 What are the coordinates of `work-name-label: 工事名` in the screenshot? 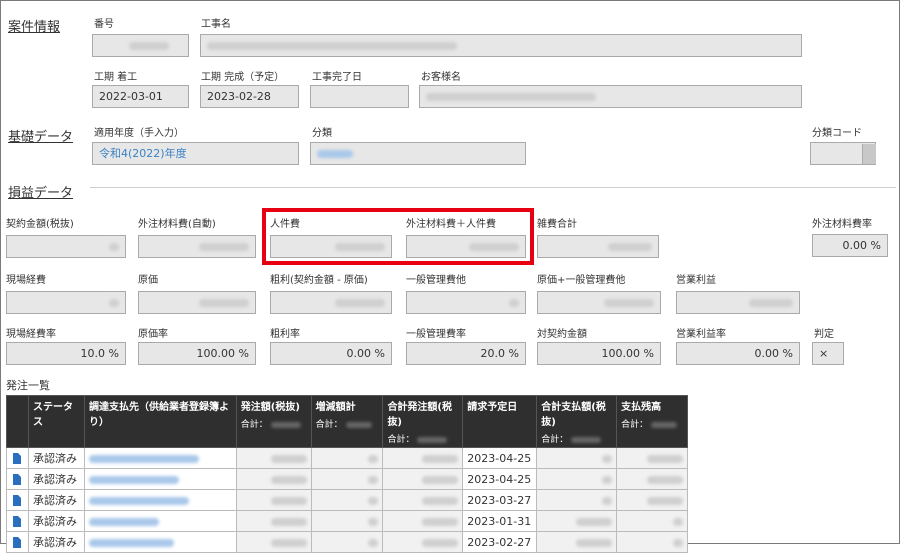 It's located at (216, 24).